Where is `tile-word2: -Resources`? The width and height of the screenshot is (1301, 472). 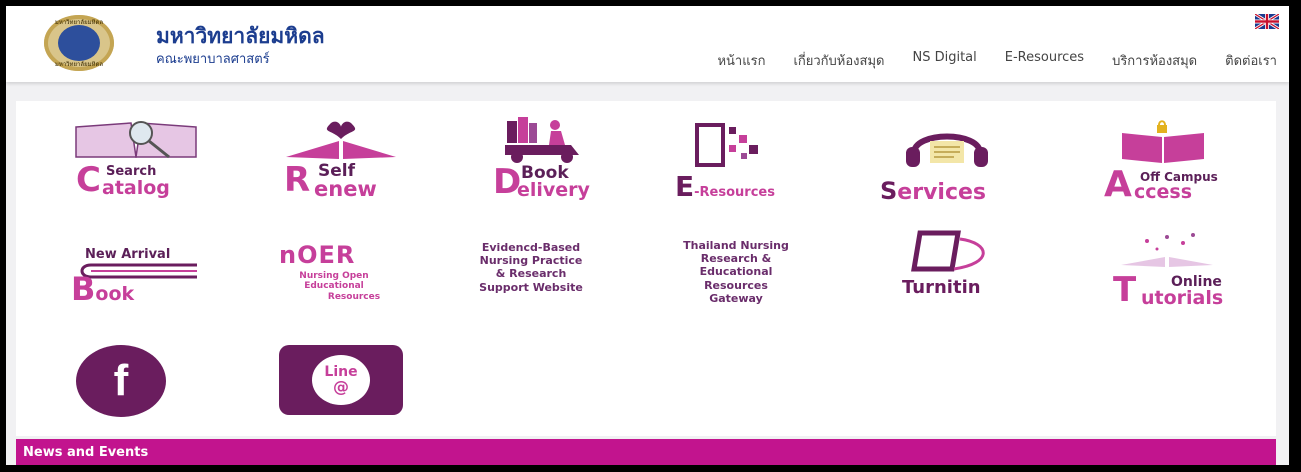
tile-word2: -Resources is located at coordinates (734, 192).